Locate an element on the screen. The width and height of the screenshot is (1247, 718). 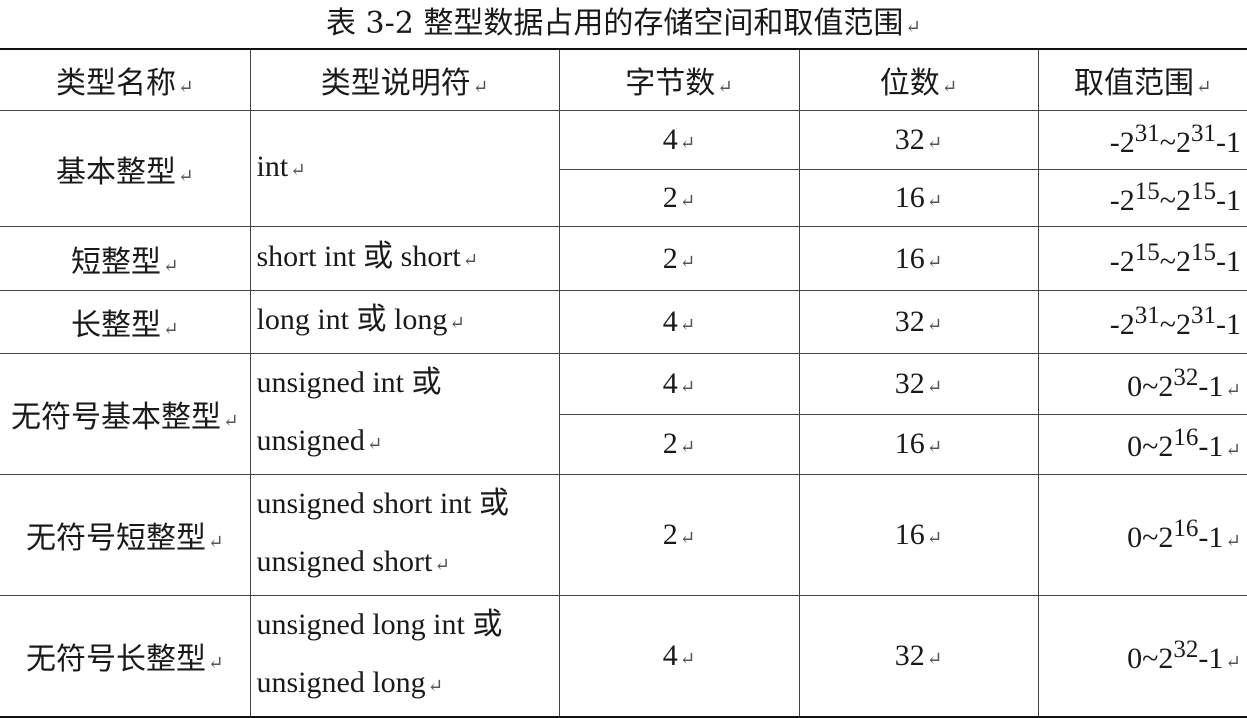
header-bits: 位数 ↵ is located at coordinates (918, 79).